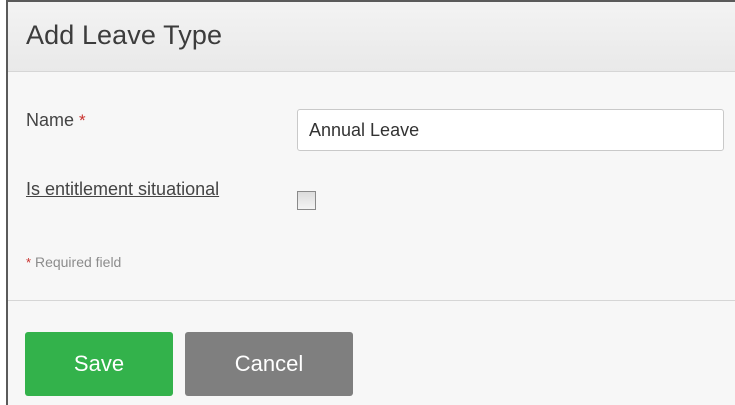 The width and height of the screenshot is (735, 405). What do you see at coordinates (122, 189) in the screenshot?
I see `entitlement-situational-label: Is entitlement situational` at bounding box center [122, 189].